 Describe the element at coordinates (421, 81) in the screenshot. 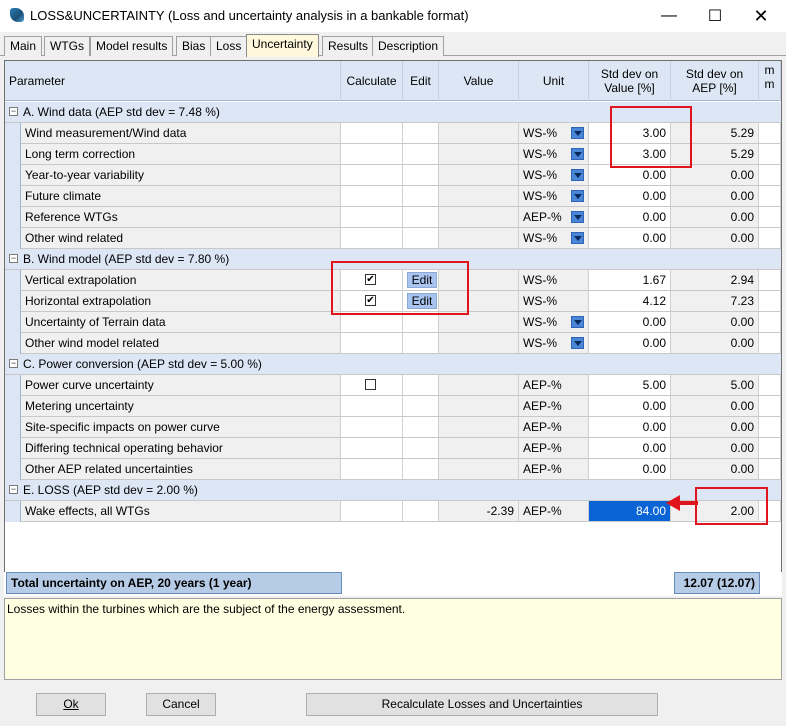

I see `header-edit: Edit` at that location.